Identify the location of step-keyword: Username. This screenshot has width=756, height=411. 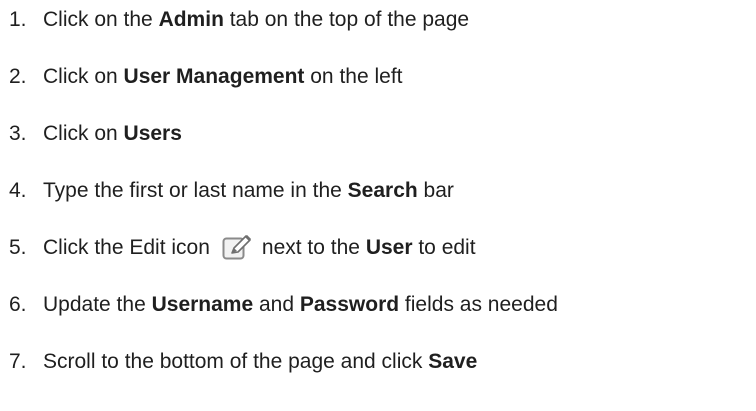
(202, 304).